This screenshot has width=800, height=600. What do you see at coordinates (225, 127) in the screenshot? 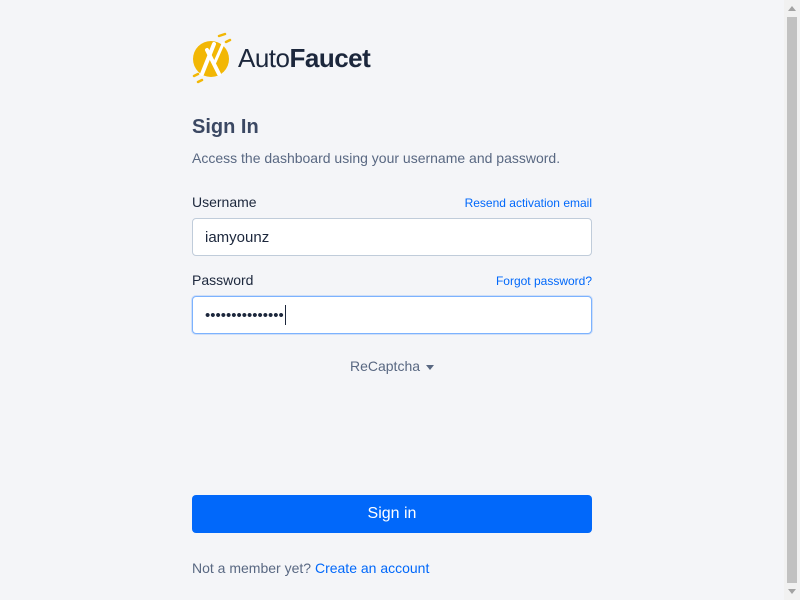
I see `page-title: Sign In` at bounding box center [225, 127].